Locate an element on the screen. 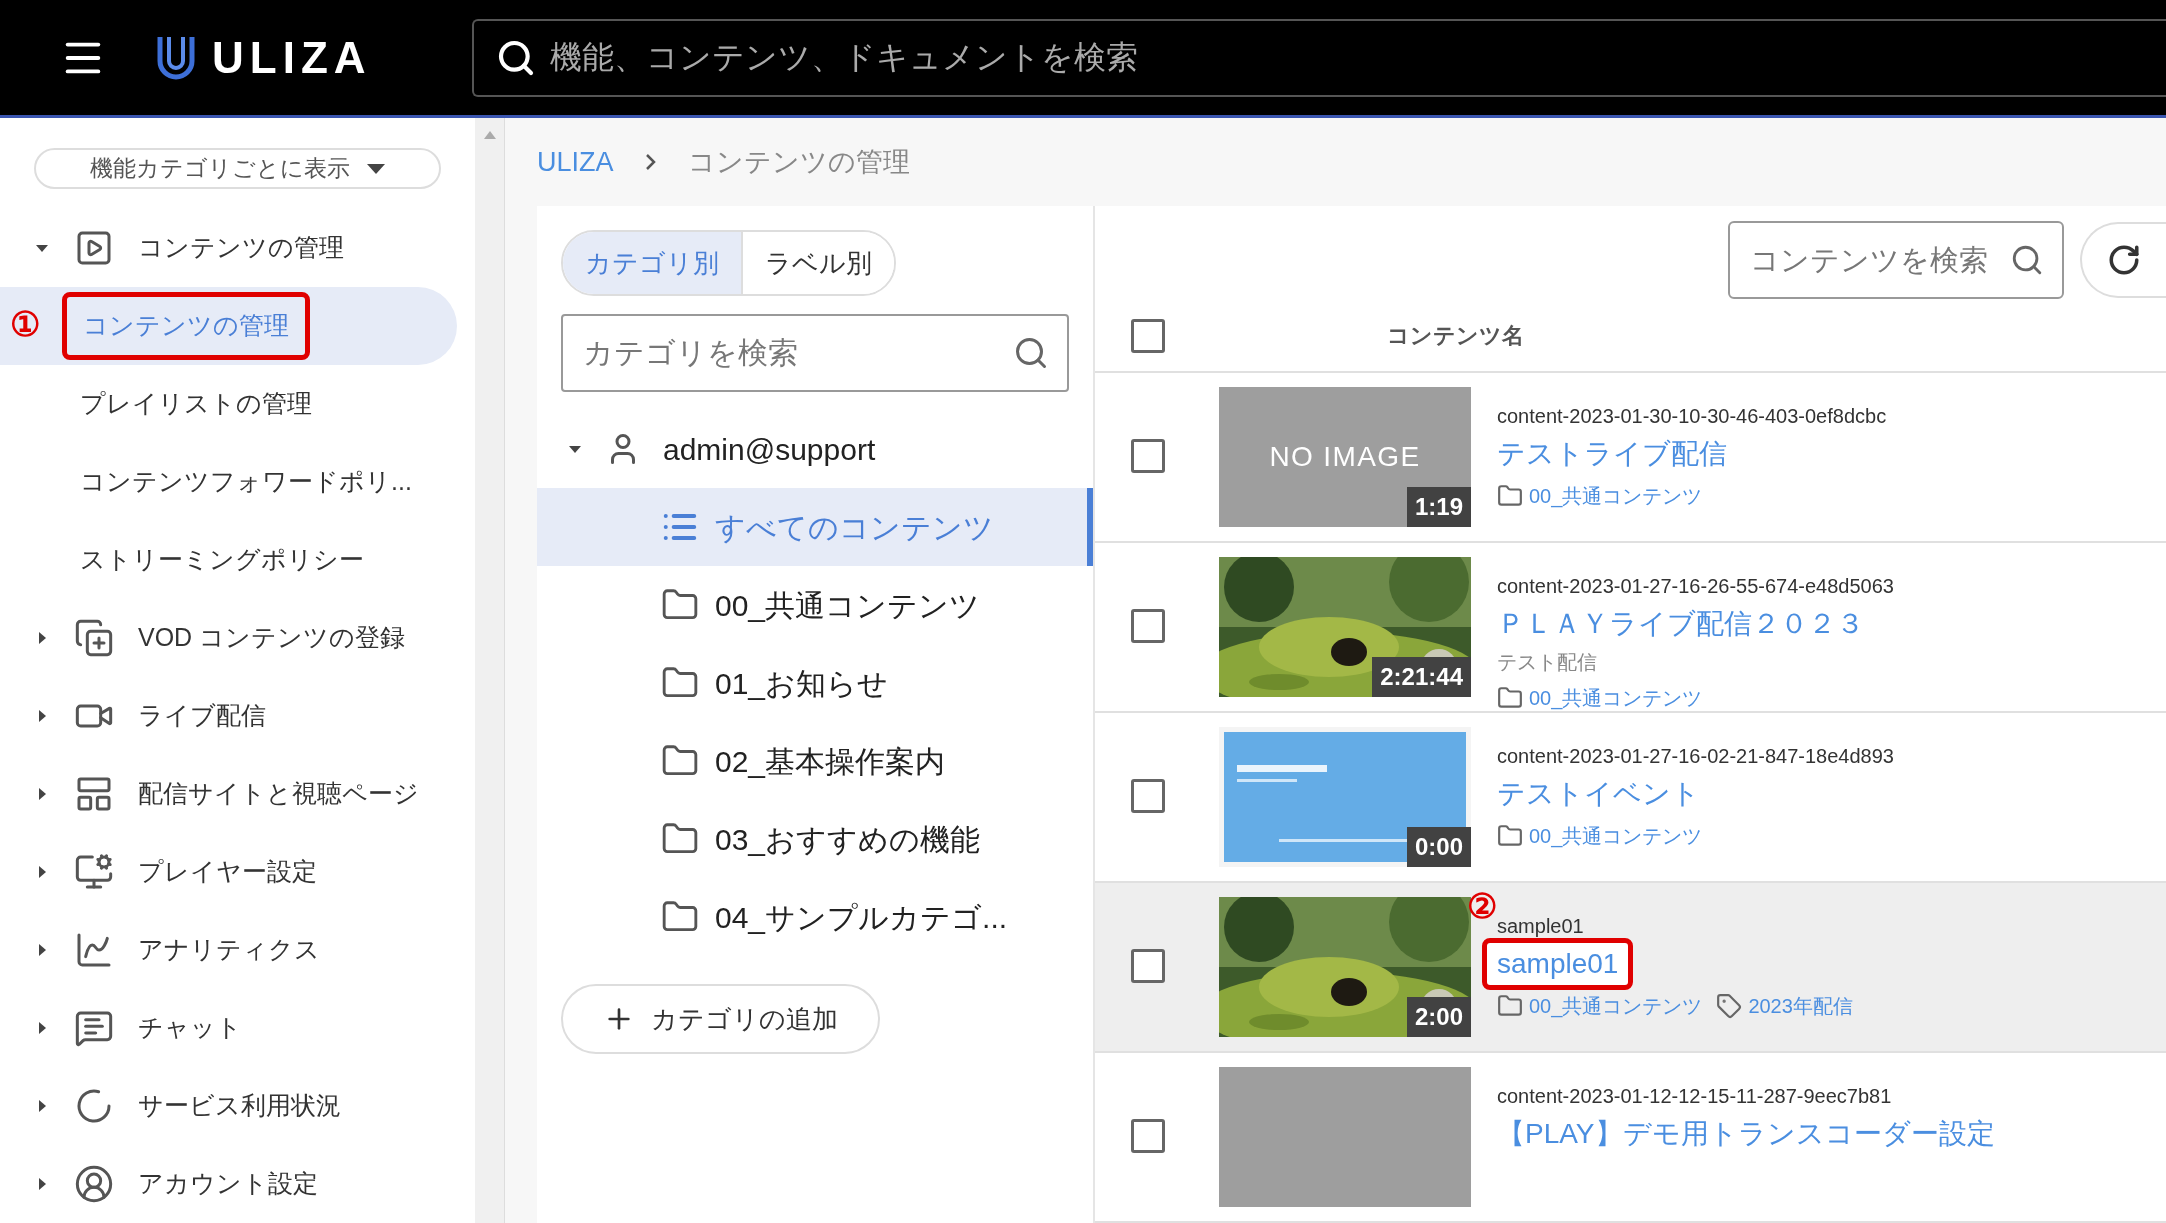 The width and height of the screenshot is (2166, 1223). no-image-text: NO IMAGE is located at coordinates (1345, 457).